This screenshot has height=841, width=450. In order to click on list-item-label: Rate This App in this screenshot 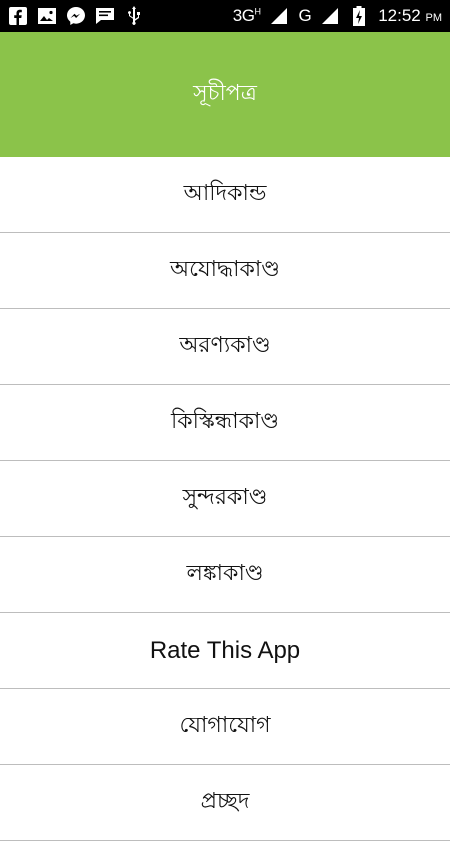, I will do `click(225, 650)`.